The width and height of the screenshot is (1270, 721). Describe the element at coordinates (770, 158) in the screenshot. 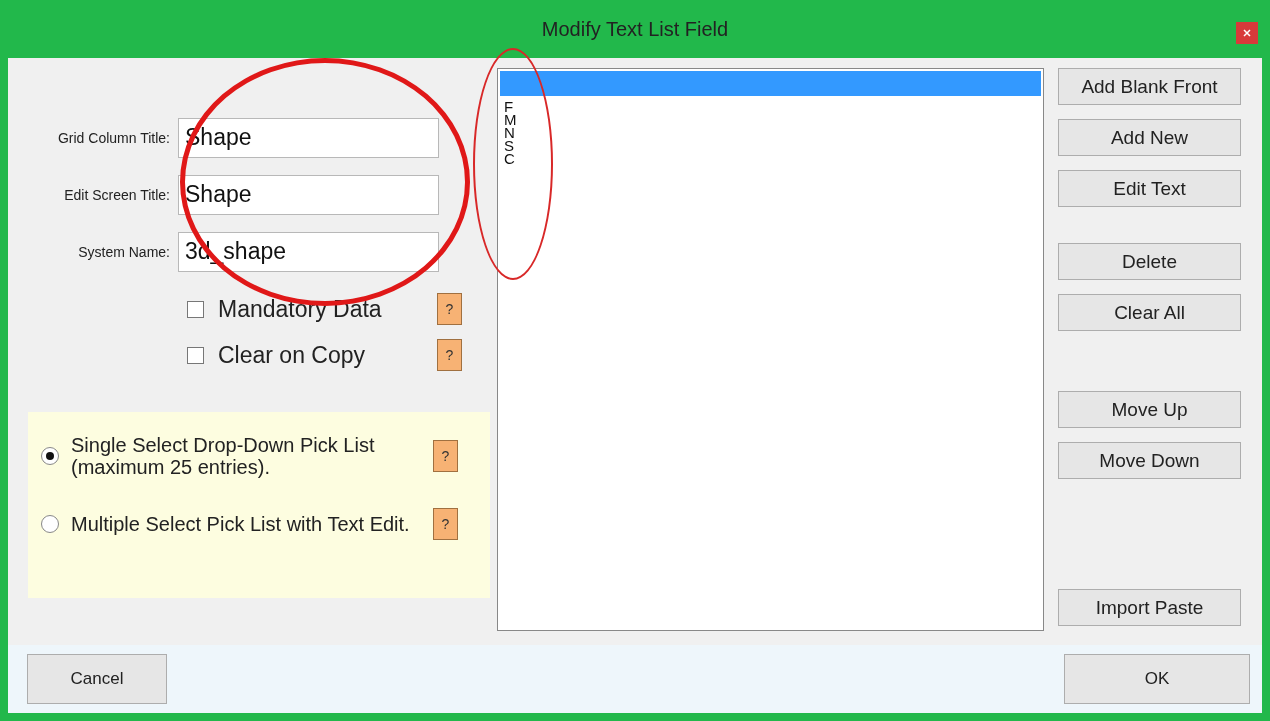

I see `list-item: C` at that location.